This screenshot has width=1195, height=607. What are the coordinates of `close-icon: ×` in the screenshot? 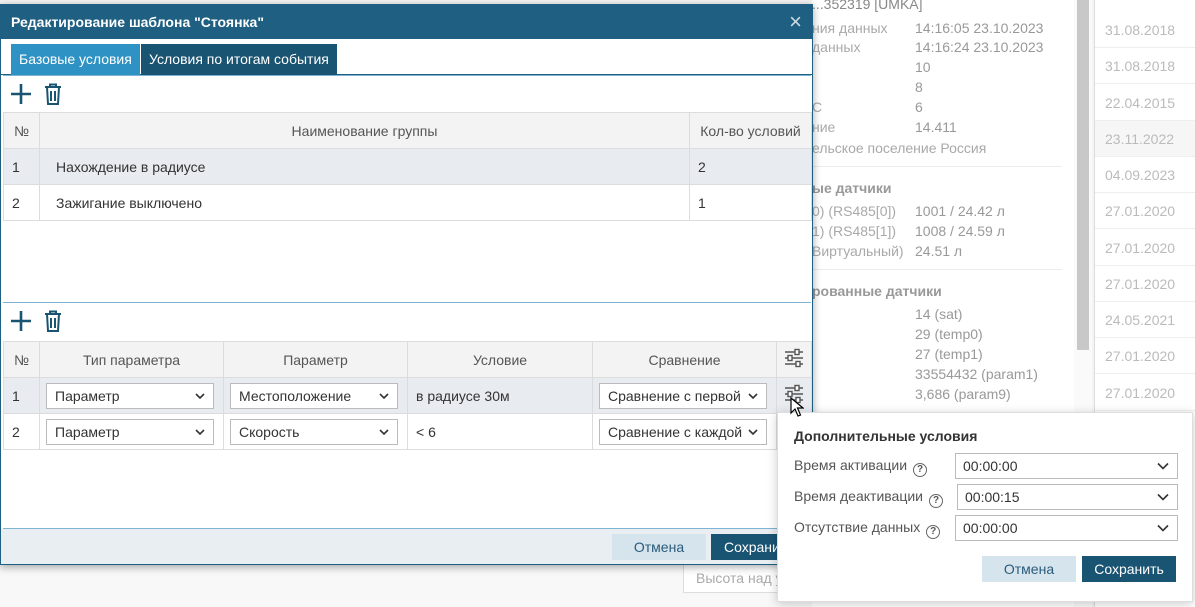 It's located at (795, 22).